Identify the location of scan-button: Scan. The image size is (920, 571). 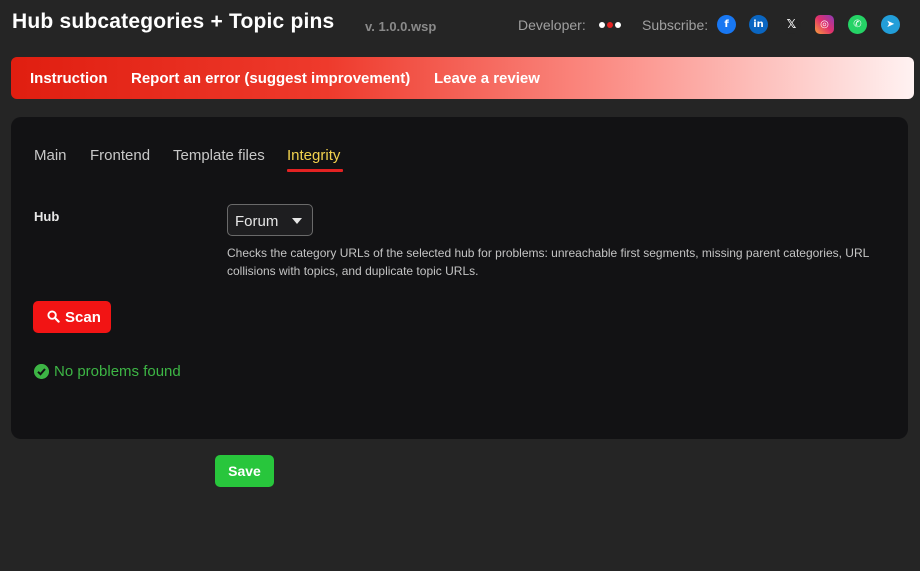
(72, 317).